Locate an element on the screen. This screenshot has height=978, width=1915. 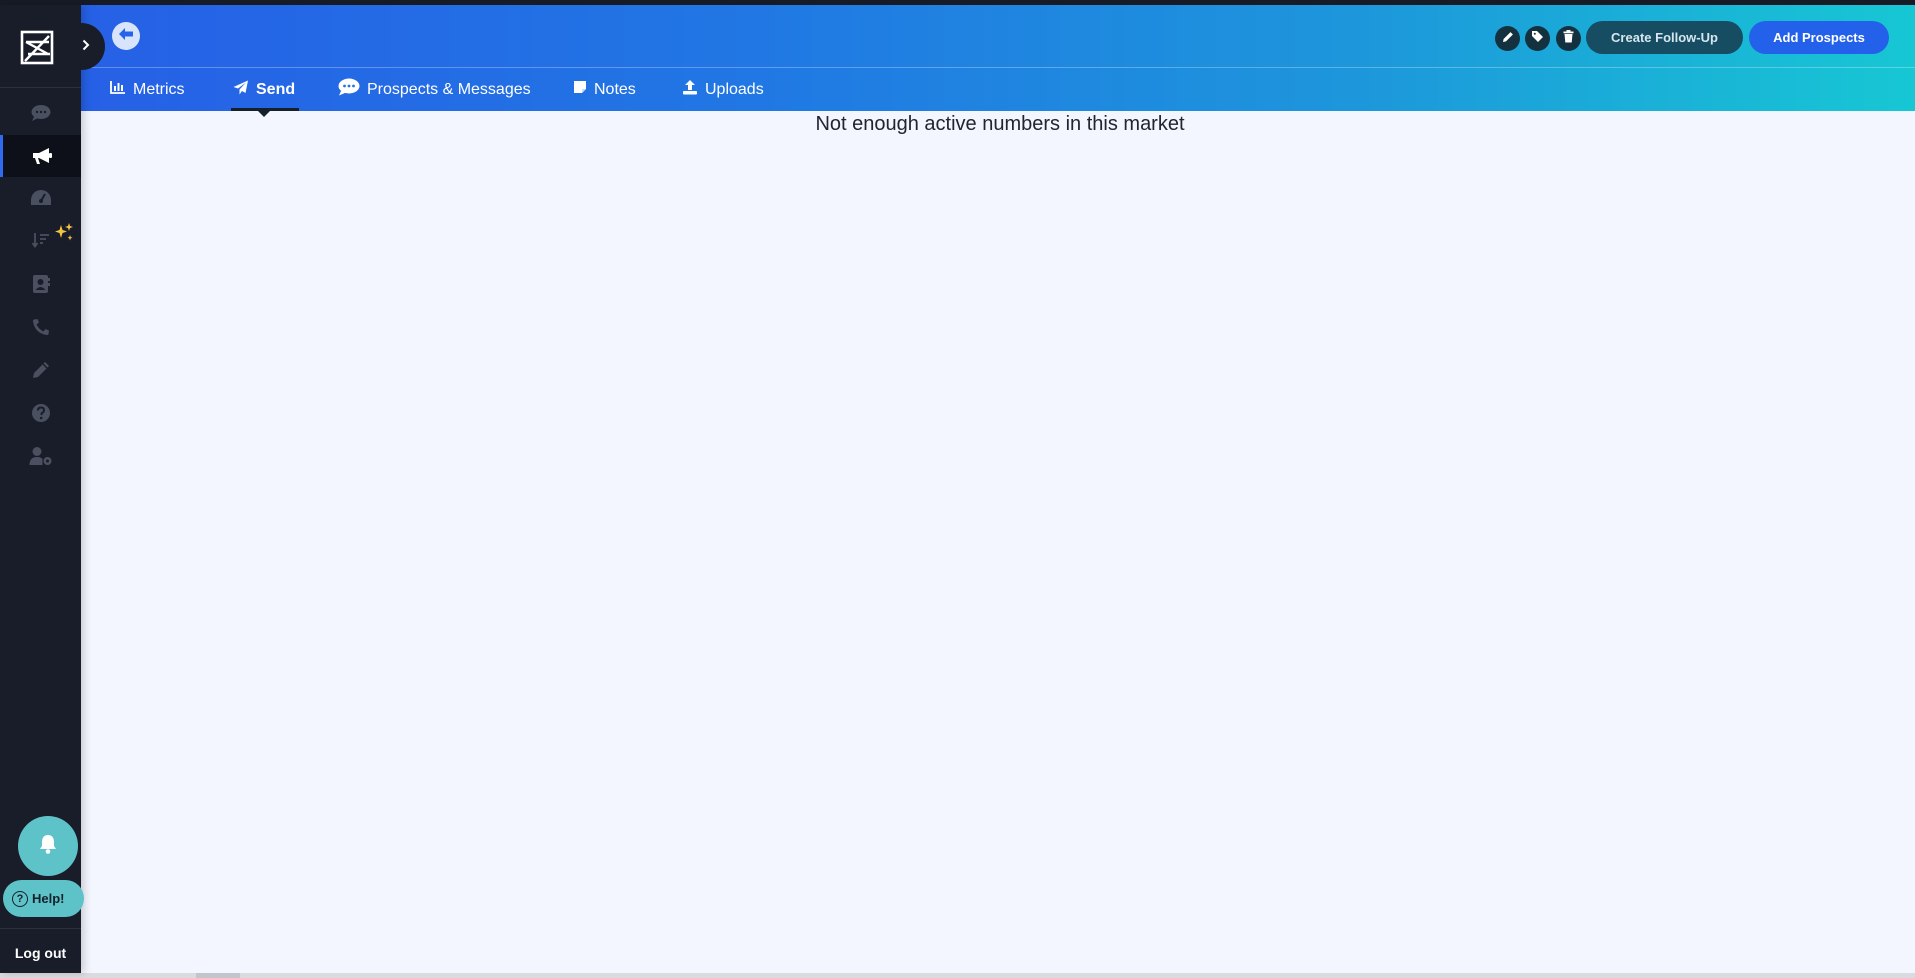
sidebar-divider is located at coordinates (40, 87).